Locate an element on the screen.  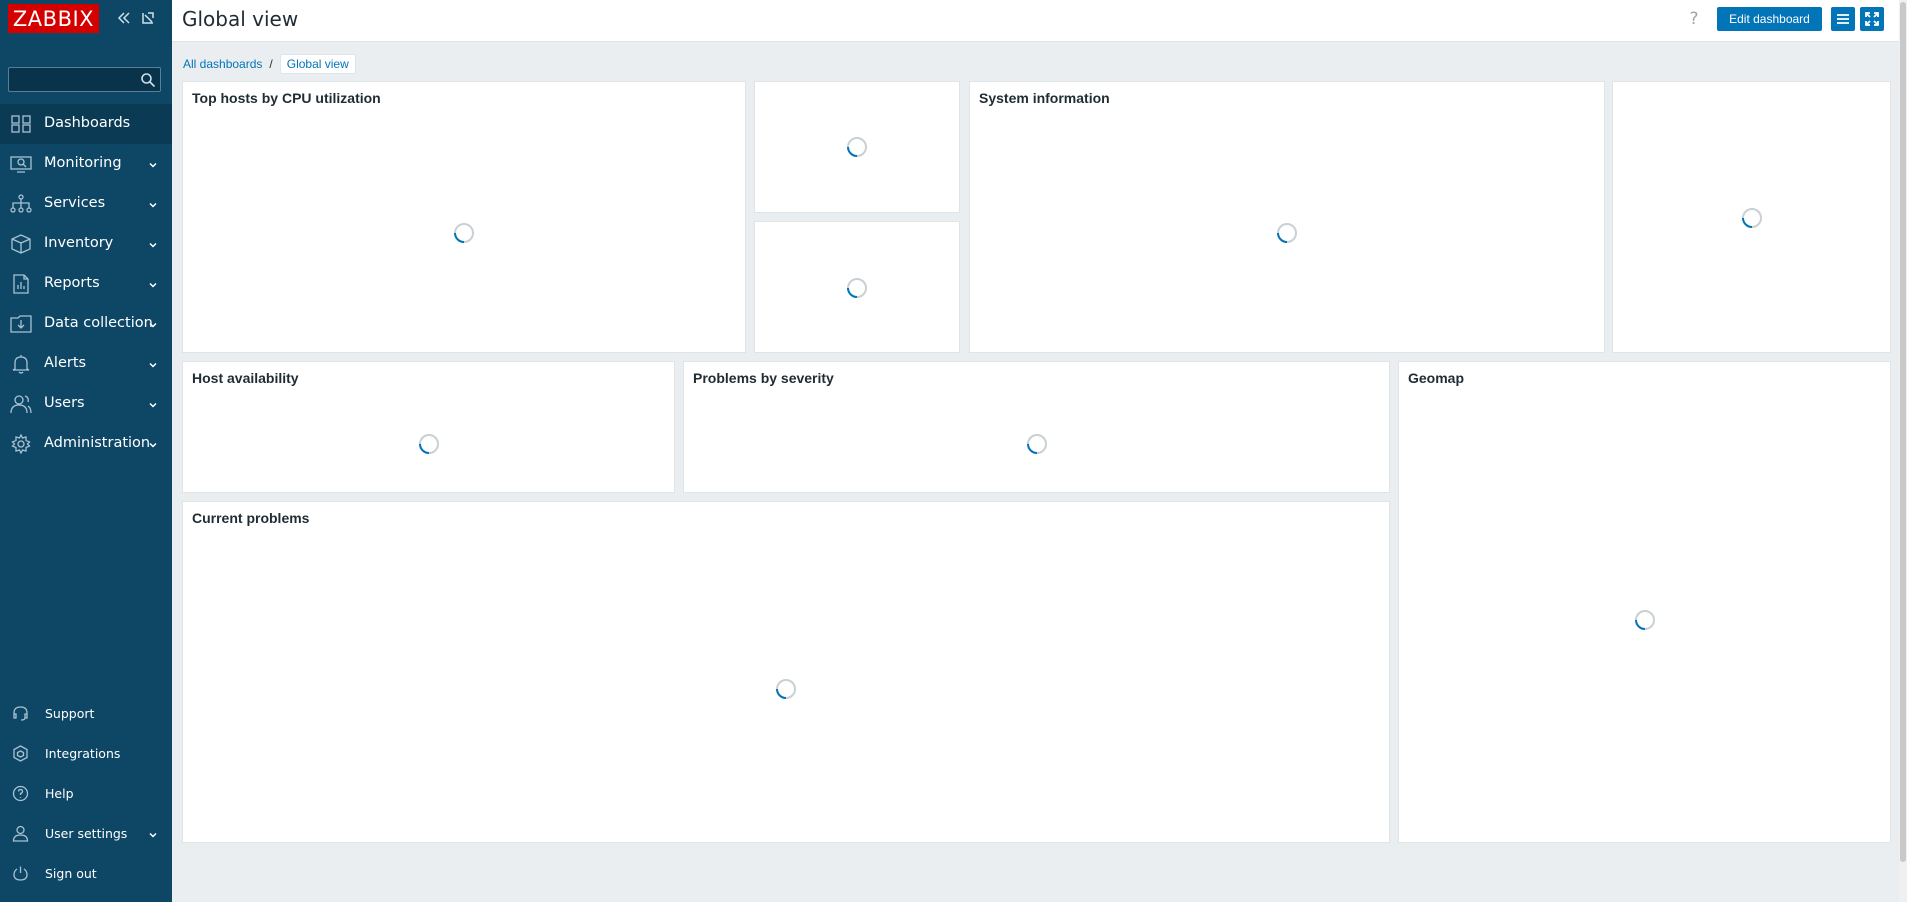
widget-title: System information is located at coordinates (1044, 98).